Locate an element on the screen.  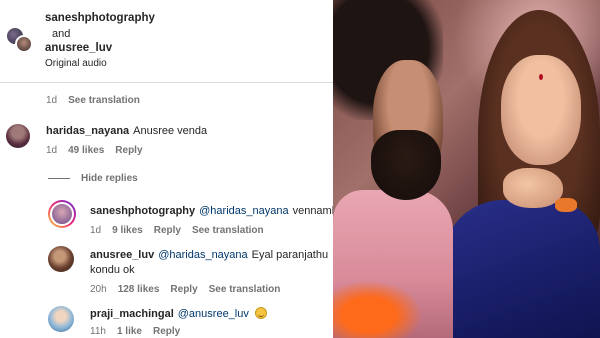
woman-hand is located at coordinates (533, 188).